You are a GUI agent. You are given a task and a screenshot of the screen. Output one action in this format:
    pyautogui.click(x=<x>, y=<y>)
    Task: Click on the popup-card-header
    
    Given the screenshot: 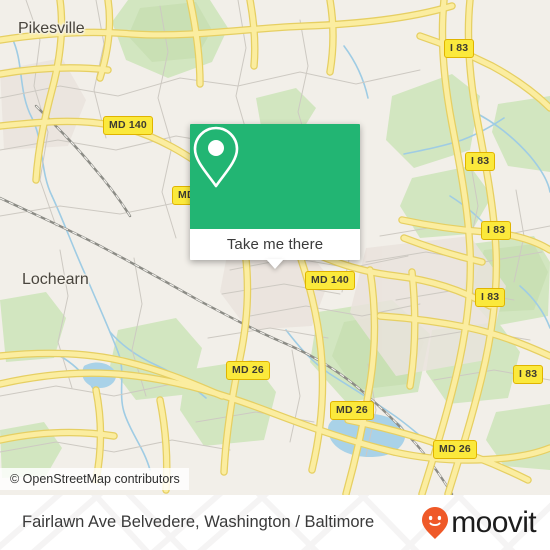 What is the action you would take?
    pyautogui.click(x=275, y=176)
    